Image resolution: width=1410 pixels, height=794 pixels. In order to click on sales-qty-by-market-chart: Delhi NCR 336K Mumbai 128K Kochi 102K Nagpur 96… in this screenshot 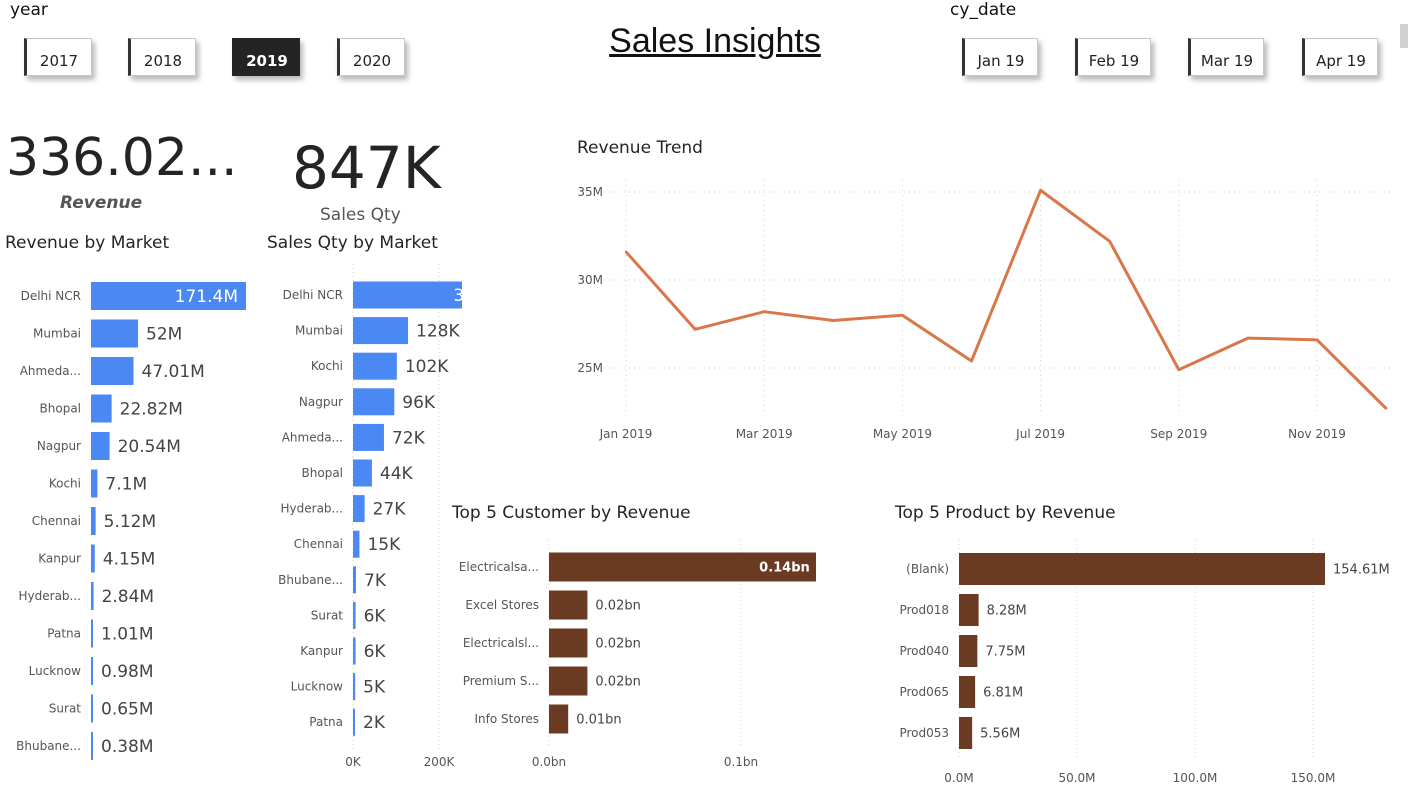, I will do `click(362, 519)`.